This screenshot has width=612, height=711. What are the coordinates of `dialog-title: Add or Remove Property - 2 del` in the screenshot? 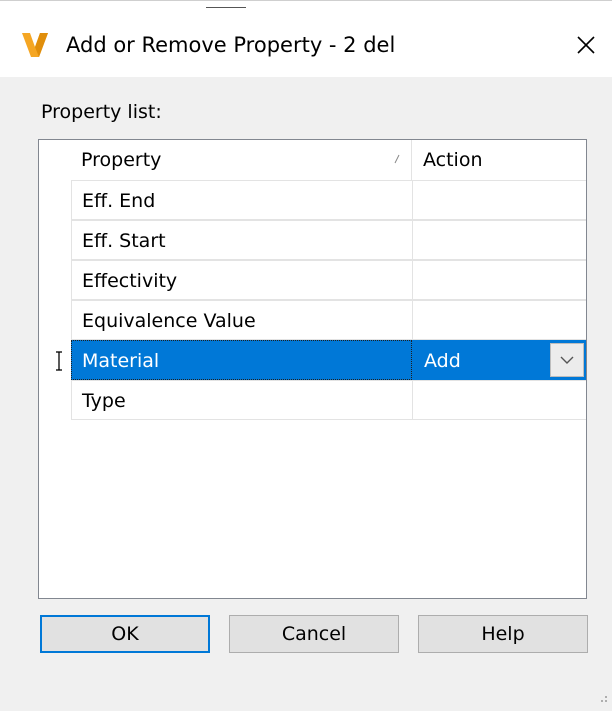 It's located at (231, 45).